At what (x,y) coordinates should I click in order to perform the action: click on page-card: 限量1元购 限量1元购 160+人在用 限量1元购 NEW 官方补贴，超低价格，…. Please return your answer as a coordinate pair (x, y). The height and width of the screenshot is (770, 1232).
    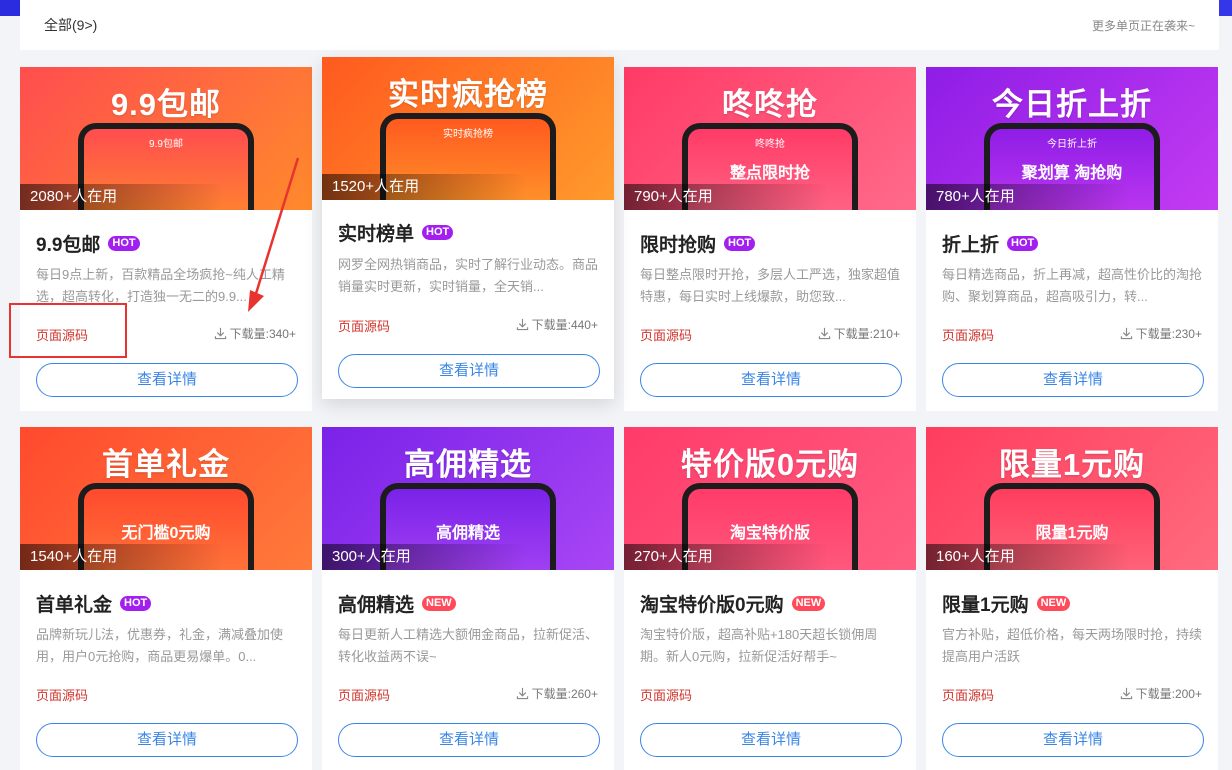
    Looking at the image, I should click on (1072, 598).